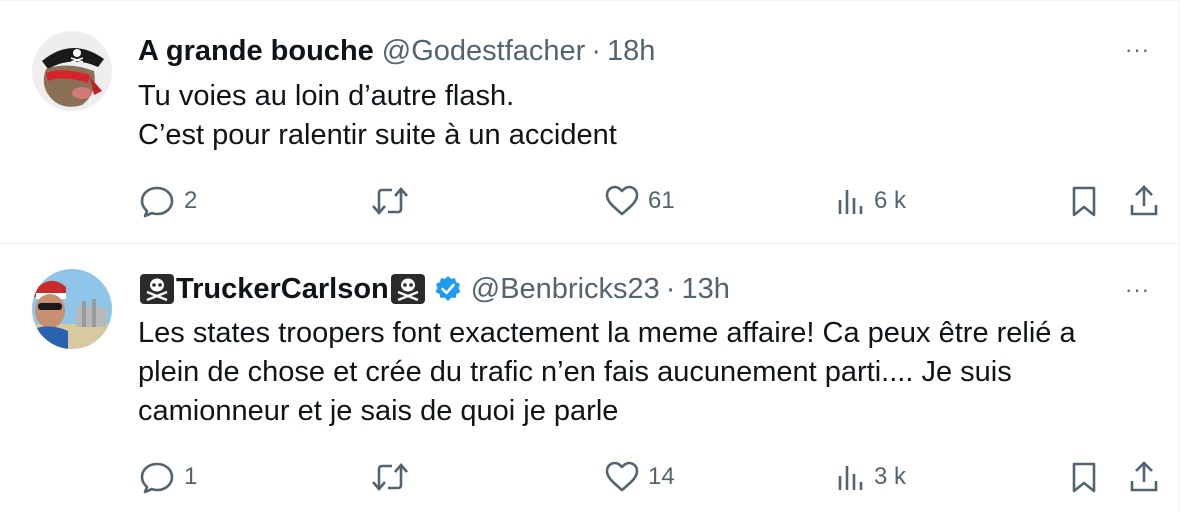 The width and height of the screenshot is (1180, 512). I want to click on handle: @Godestfacher, so click(484, 51).